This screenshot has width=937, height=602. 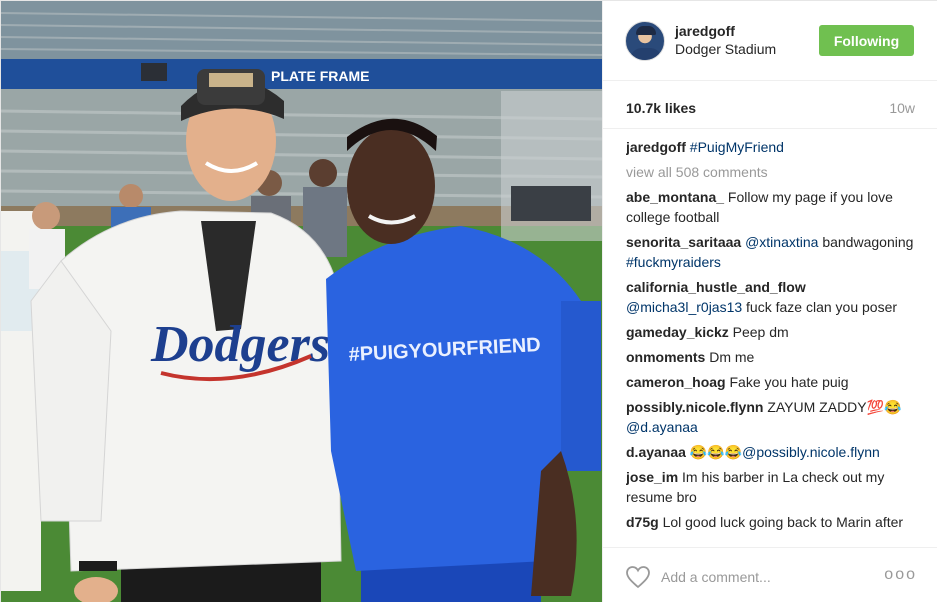 What do you see at coordinates (716, 287) in the screenshot?
I see `comment-username: california_hustle_and_flow` at bounding box center [716, 287].